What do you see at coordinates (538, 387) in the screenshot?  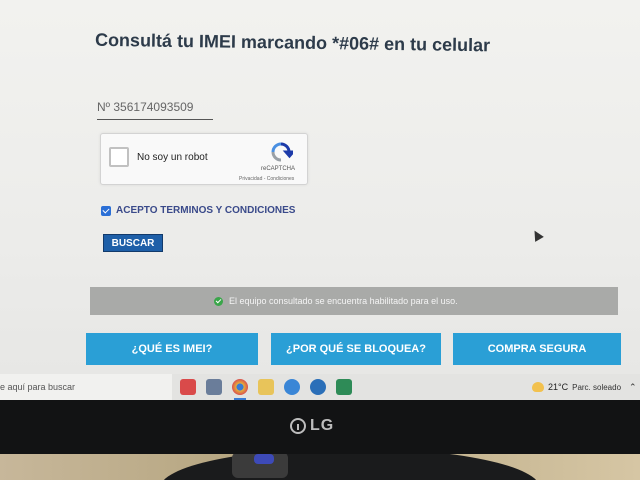 I see `weather-icon` at bounding box center [538, 387].